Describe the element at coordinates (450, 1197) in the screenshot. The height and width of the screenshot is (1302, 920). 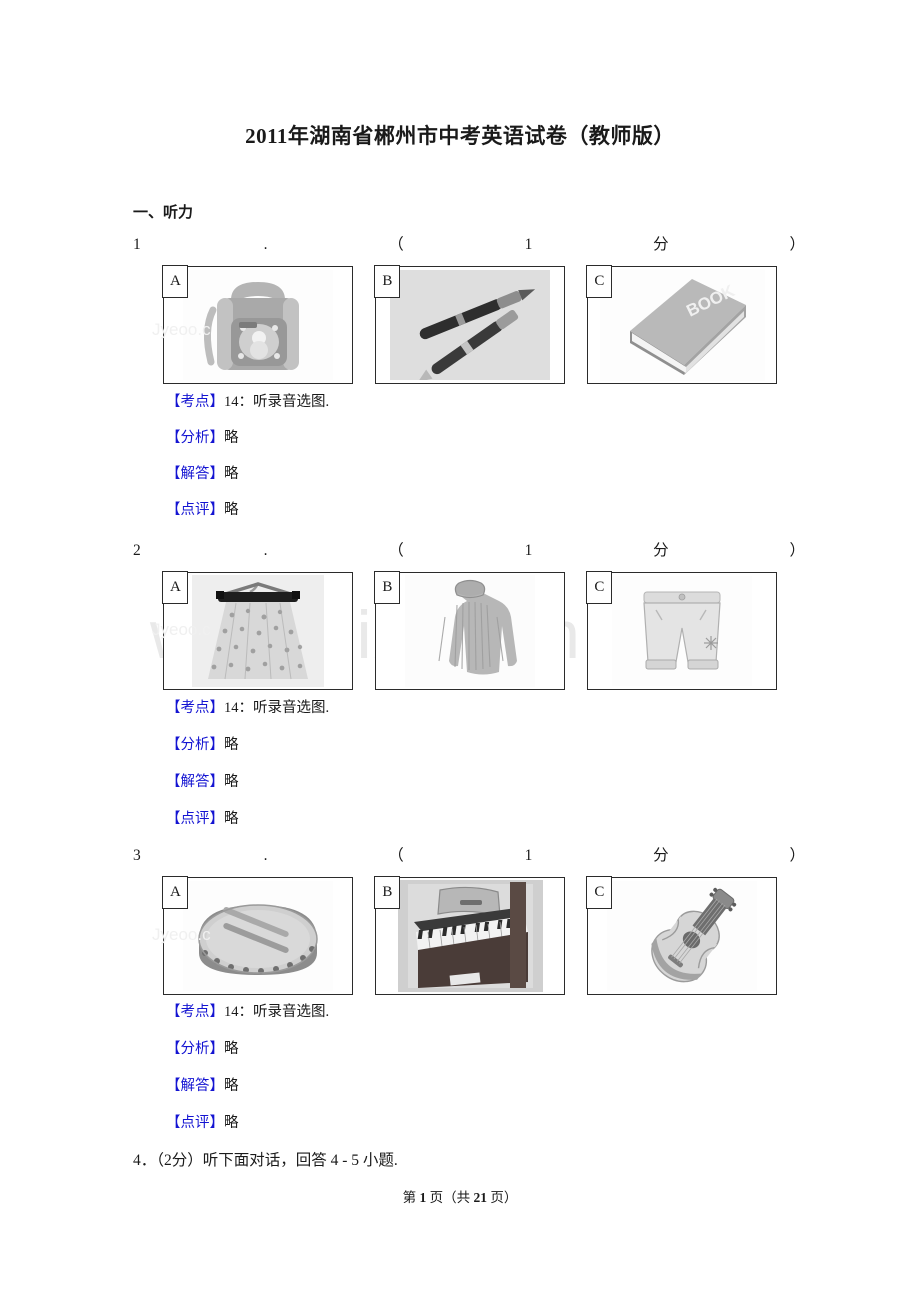
I see `footer-middle: 页（共` at that location.